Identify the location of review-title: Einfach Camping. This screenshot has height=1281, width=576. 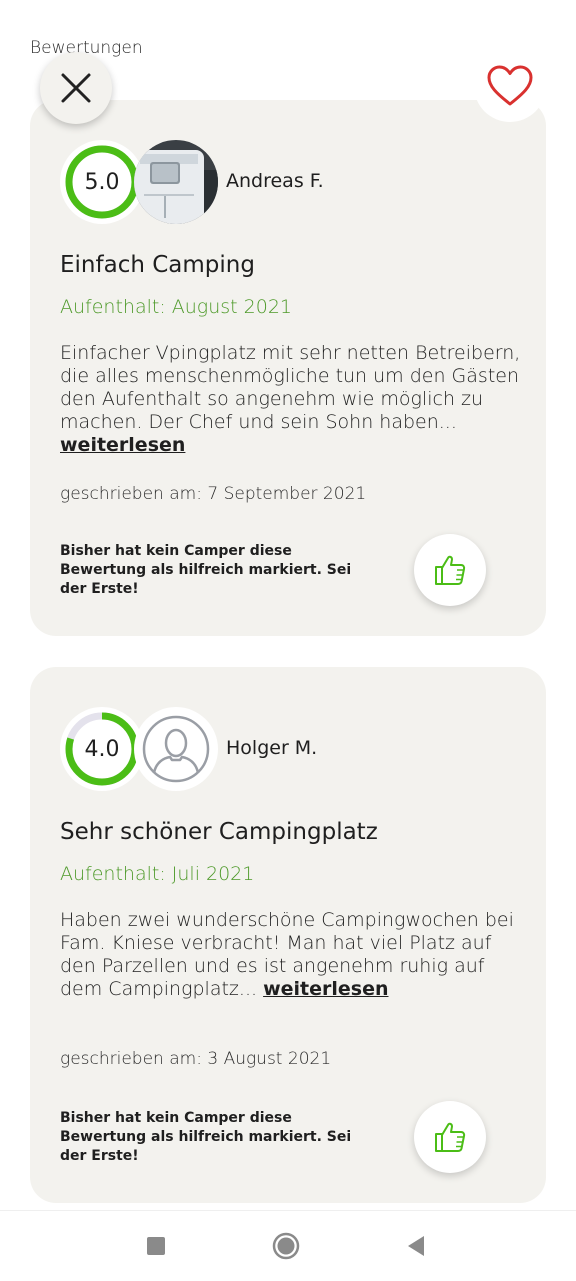
(157, 265).